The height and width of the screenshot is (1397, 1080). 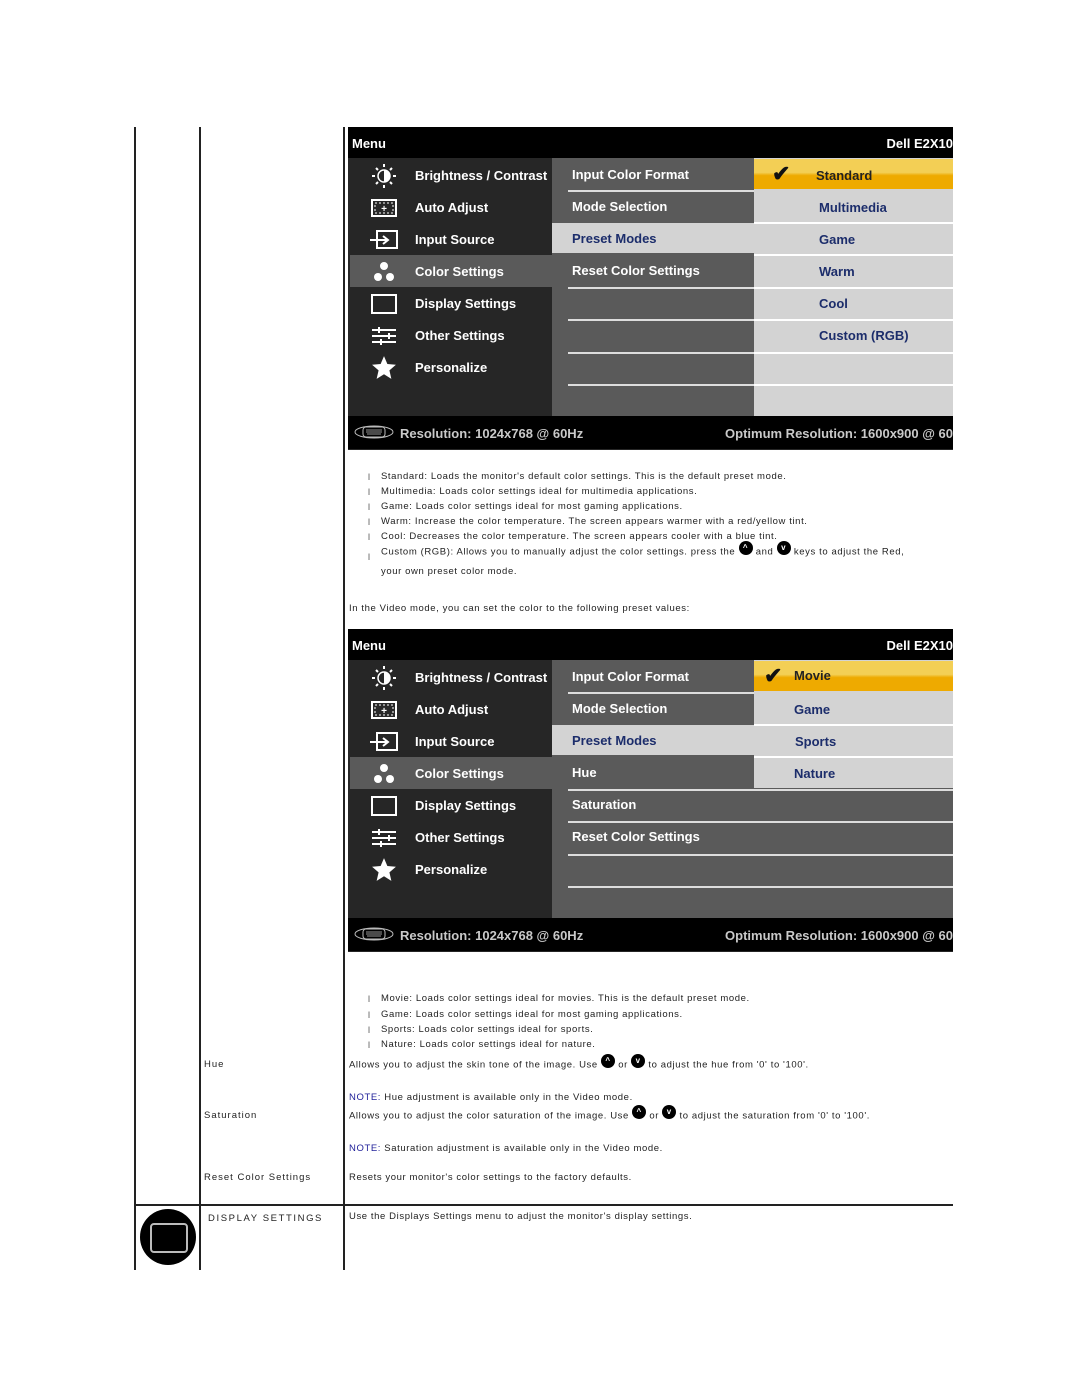 I want to click on osd-option-cool: Cool, so click(x=853, y=302).